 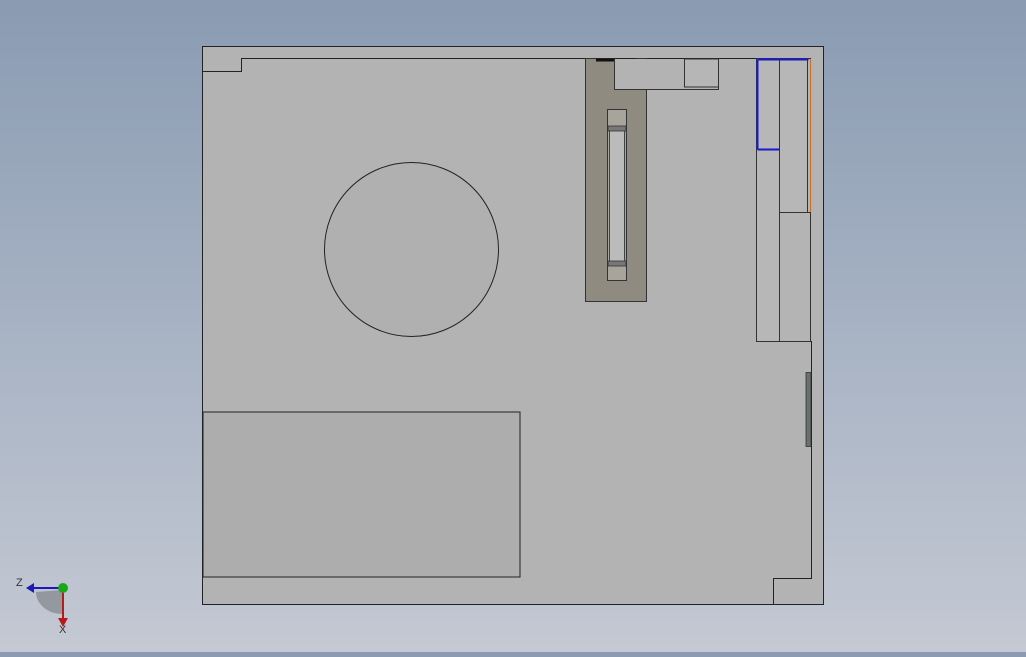 What do you see at coordinates (617, 263) in the screenshot?
I see `slot-clip-bottom` at bounding box center [617, 263].